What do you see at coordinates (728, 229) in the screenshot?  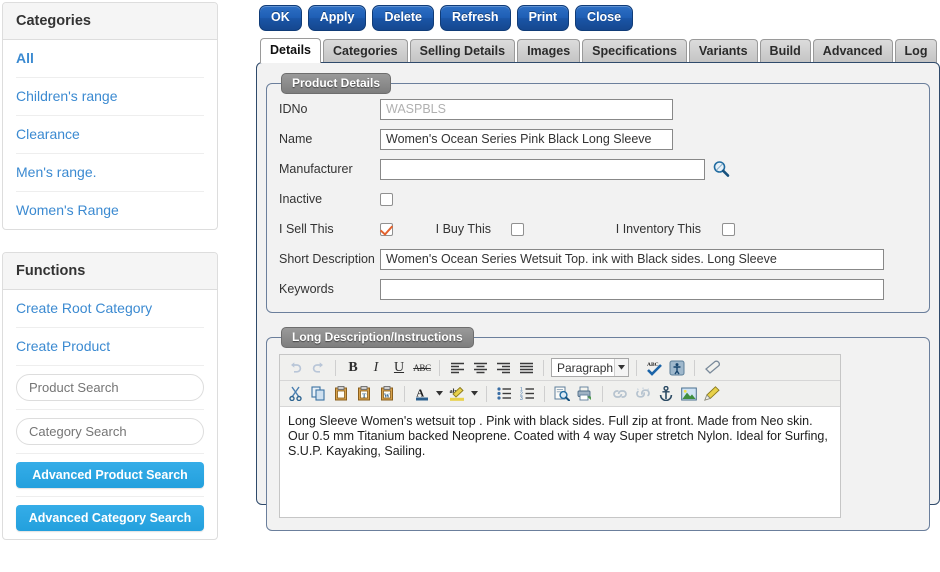 I see `i-inventory-this-checkbox` at bounding box center [728, 229].